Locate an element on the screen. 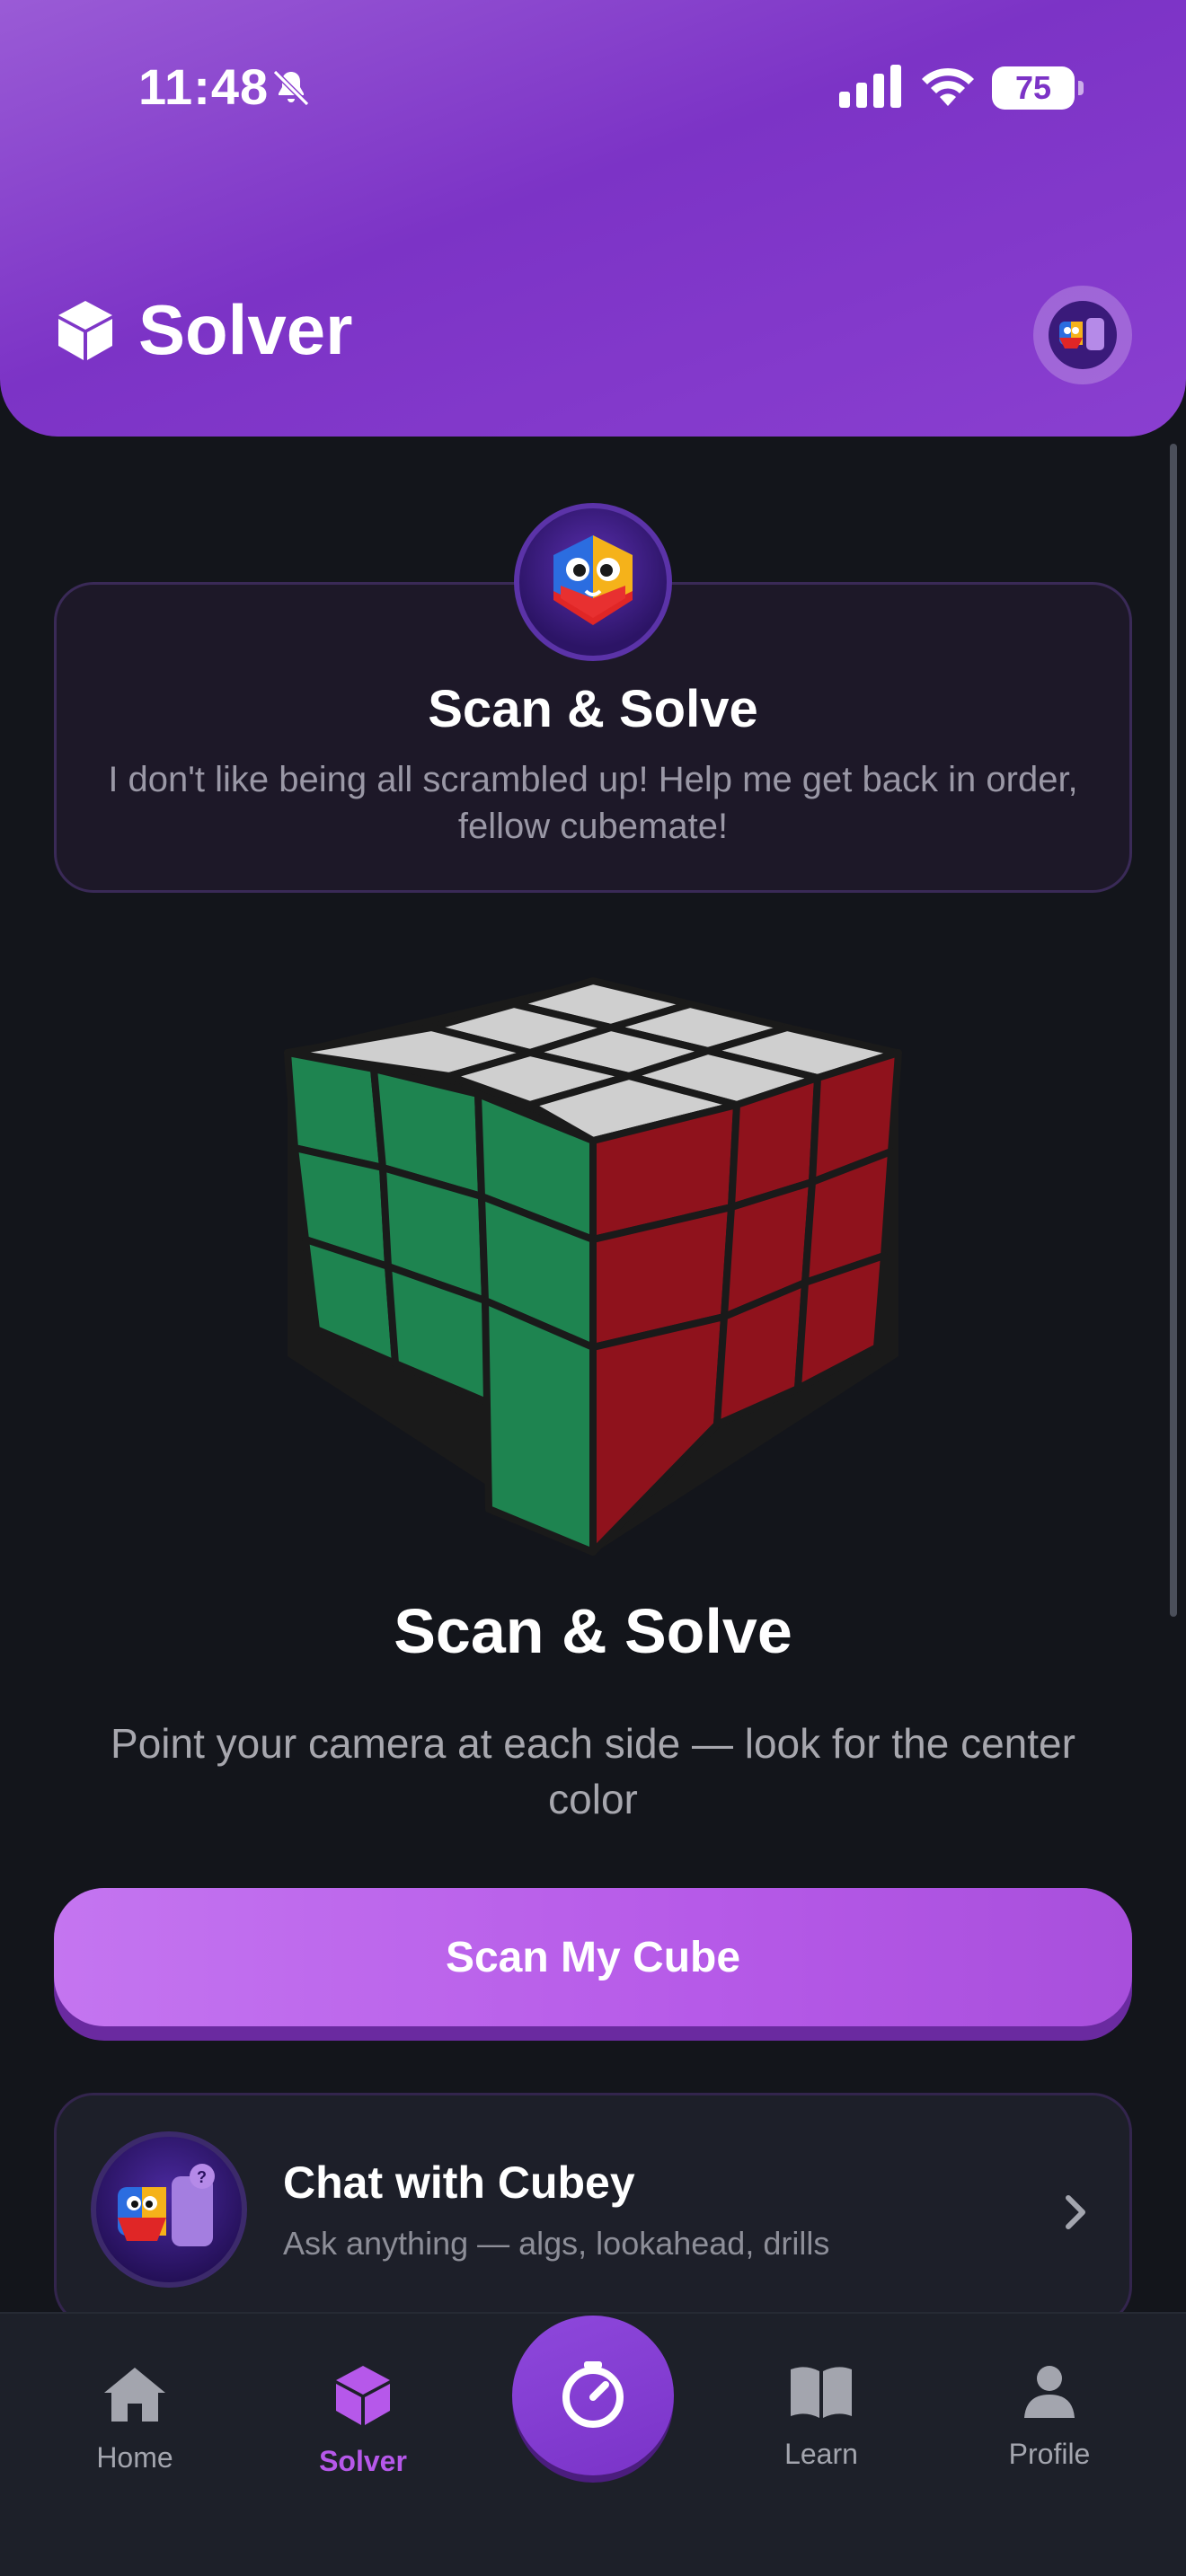 The height and width of the screenshot is (2576, 1186). timer-icon is located at coordinates (593, 2394).